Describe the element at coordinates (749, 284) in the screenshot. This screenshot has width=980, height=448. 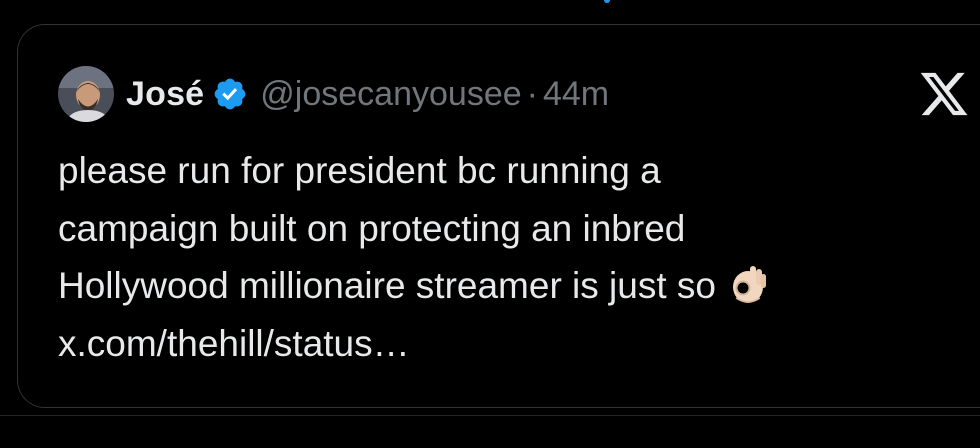
I see `ok-hand-emoji` at that location.